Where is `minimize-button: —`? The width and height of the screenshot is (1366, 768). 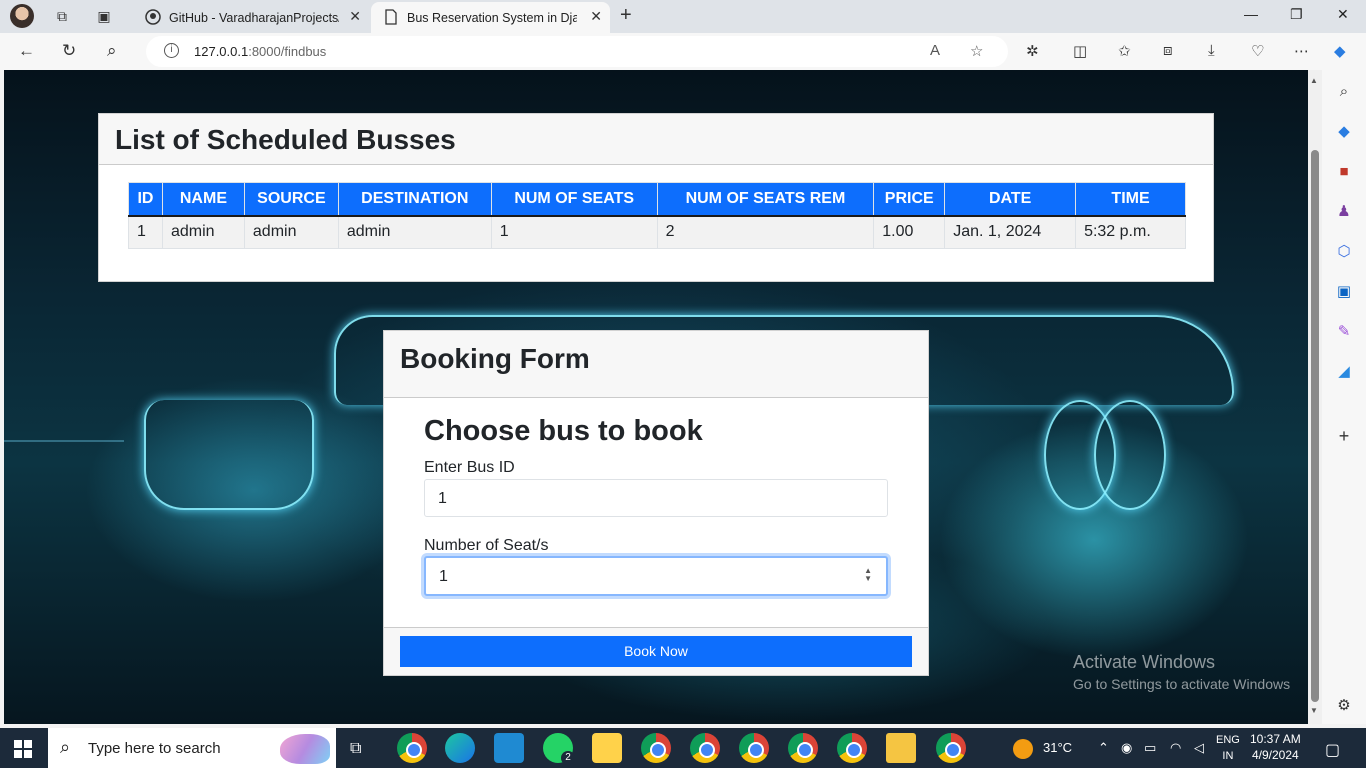
minimize-button: — is located at coordinates (1251, 14).